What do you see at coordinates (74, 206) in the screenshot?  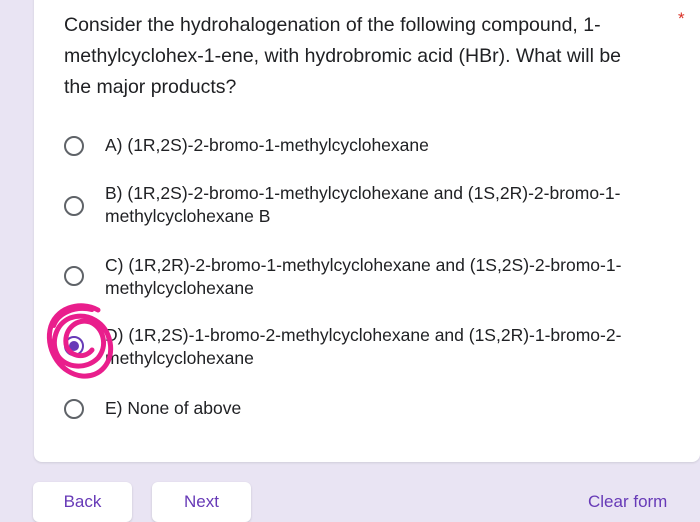 I see `radio-button-b` at bounding box center [74, 206].